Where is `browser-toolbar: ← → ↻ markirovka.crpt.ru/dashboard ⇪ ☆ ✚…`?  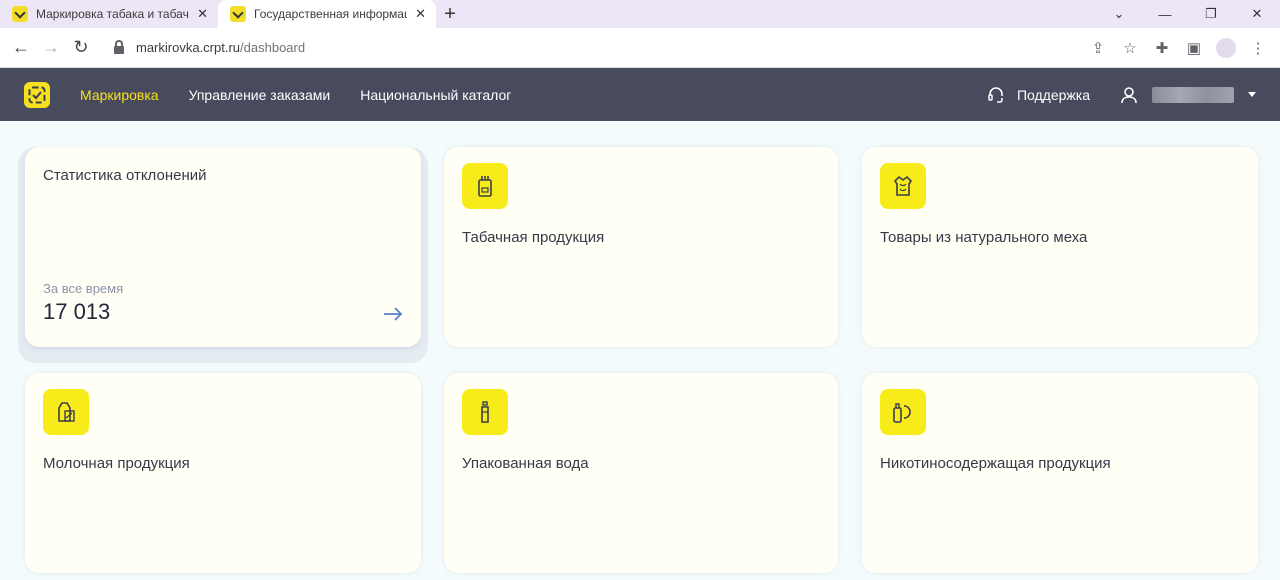
browser-toolbar: ← → ↻ markirovka.crpt.ru/dashboard ⇪ ☆ ✚… is located at coordinates (640, 48).